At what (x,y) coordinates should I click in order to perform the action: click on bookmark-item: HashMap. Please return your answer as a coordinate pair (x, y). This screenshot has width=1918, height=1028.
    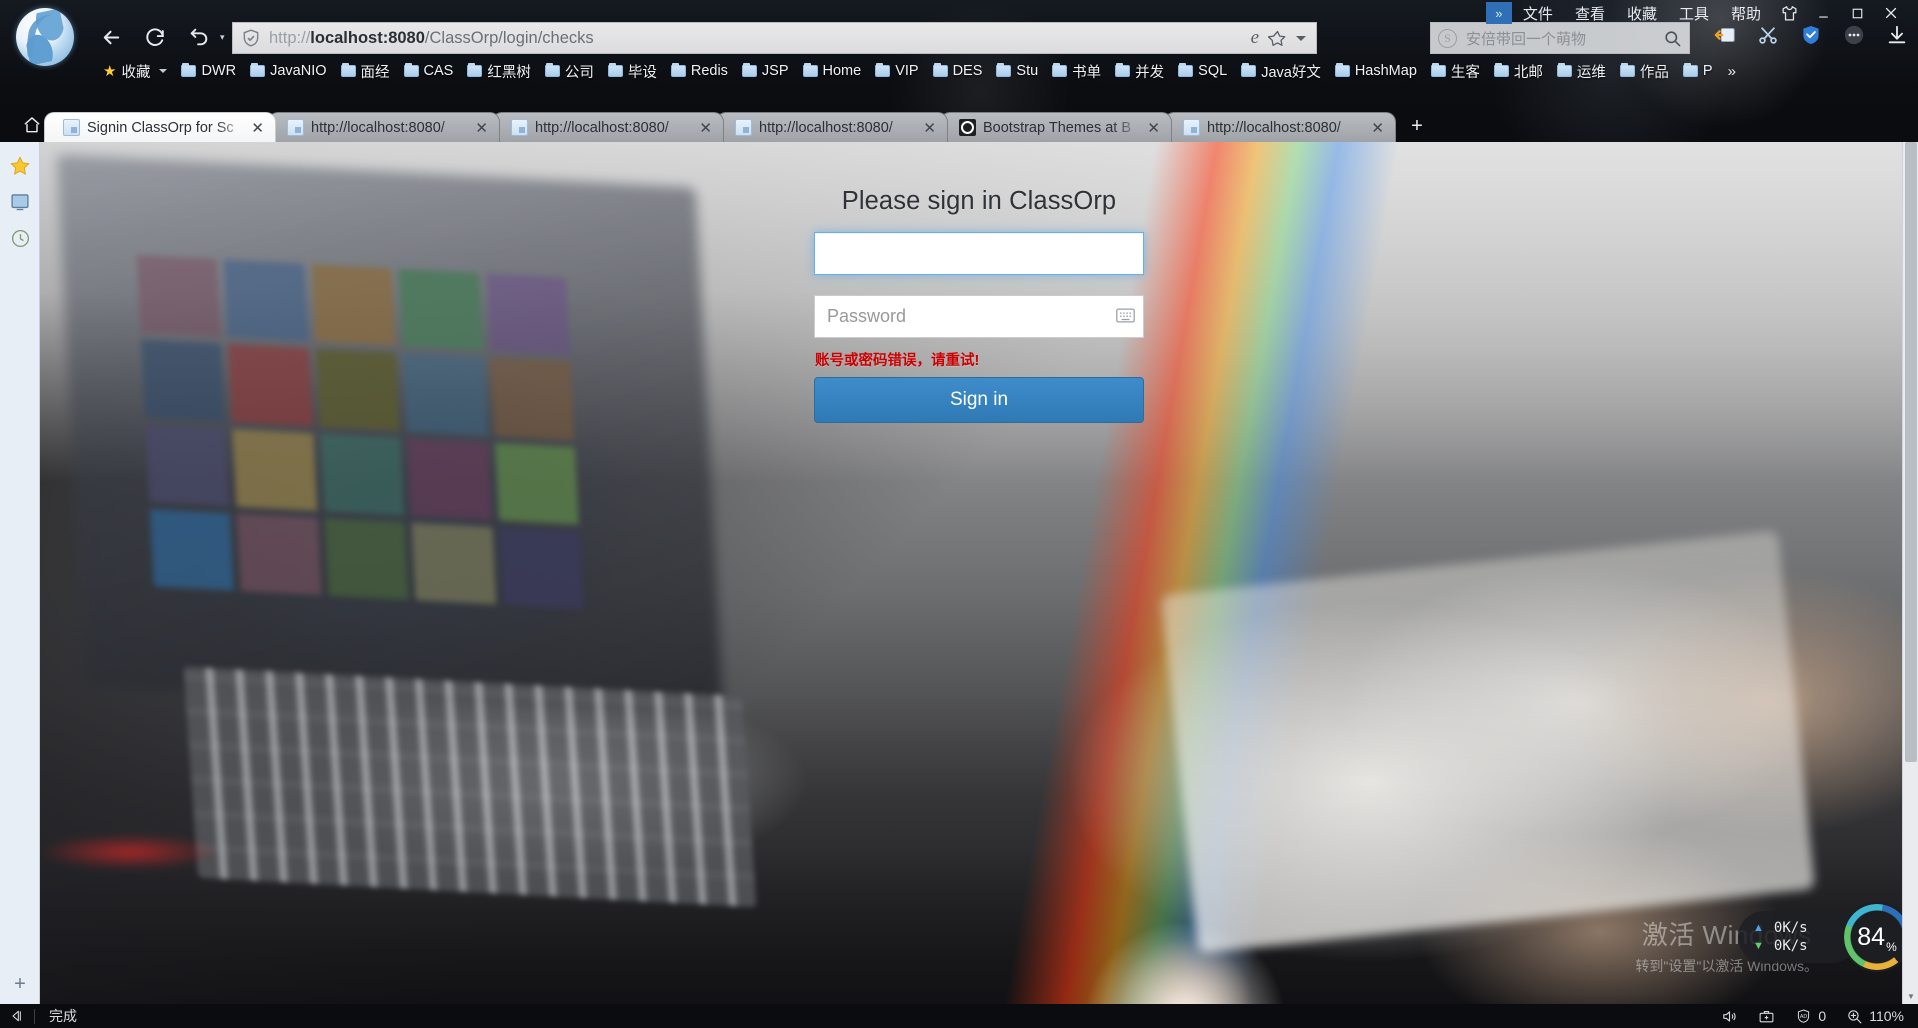
    Looking at the image, I should click on (1376, 71).